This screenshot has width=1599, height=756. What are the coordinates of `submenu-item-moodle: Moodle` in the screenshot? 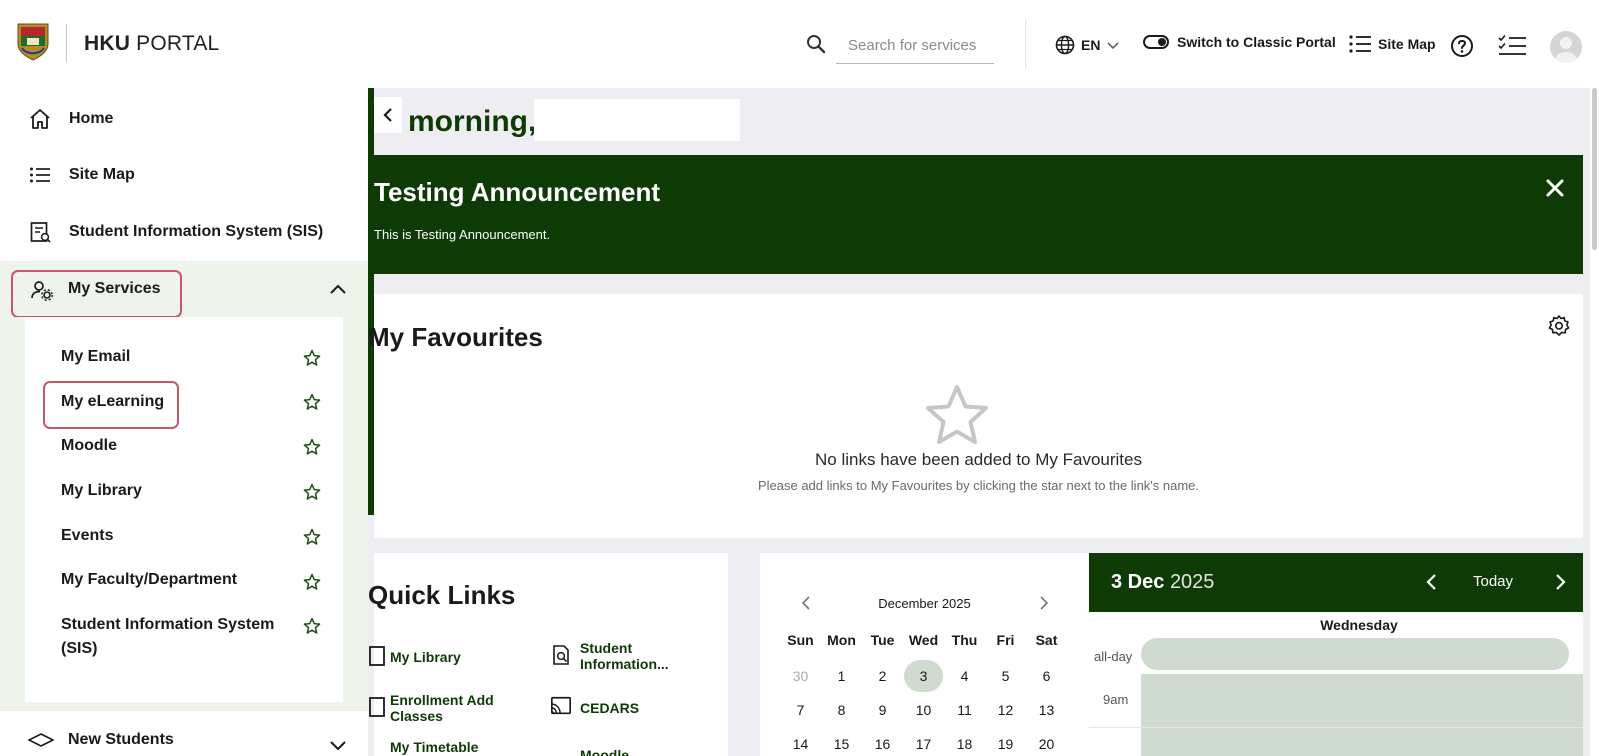 It's located at (171, 446).